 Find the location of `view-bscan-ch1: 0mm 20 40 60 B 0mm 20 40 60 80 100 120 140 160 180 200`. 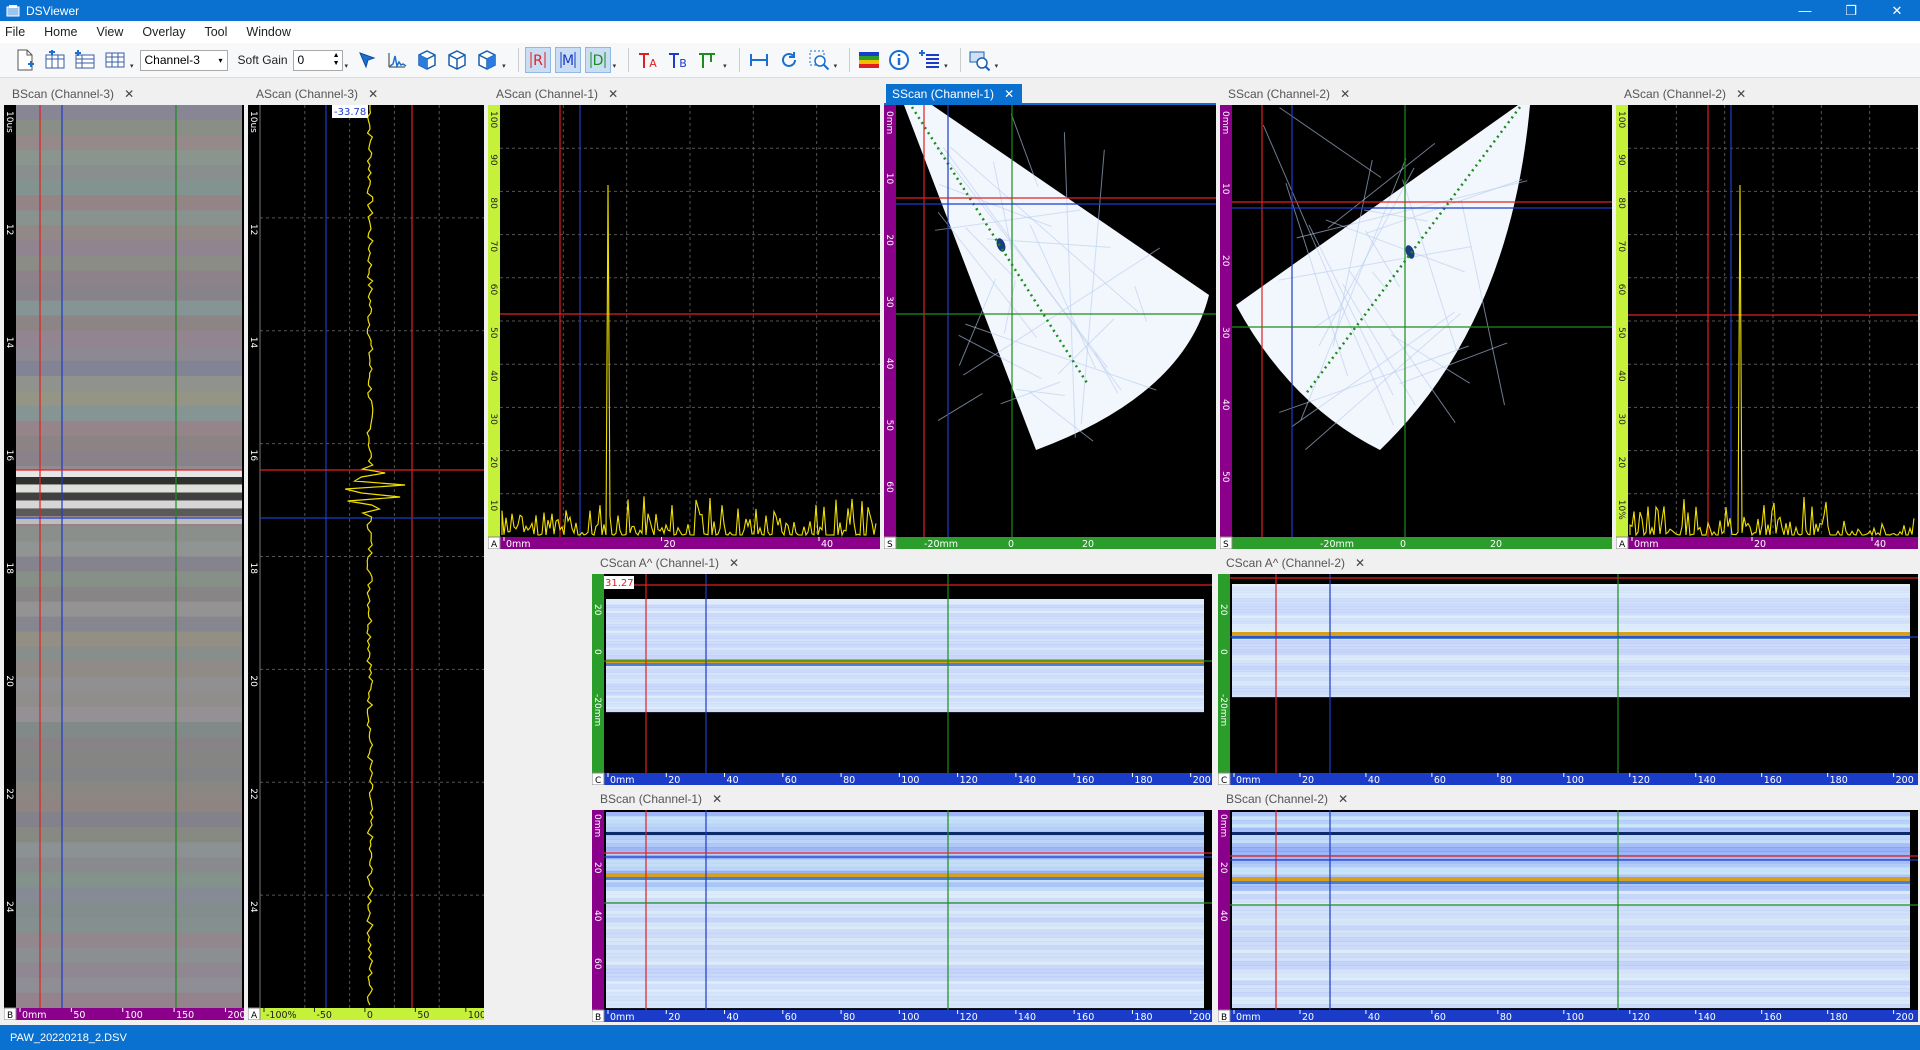

view-bscan-ch1: 0mm 20 40 60 B 0mm 20 40 60 80 100 120 140 160 180 200 is located at coordinates (902, 916).